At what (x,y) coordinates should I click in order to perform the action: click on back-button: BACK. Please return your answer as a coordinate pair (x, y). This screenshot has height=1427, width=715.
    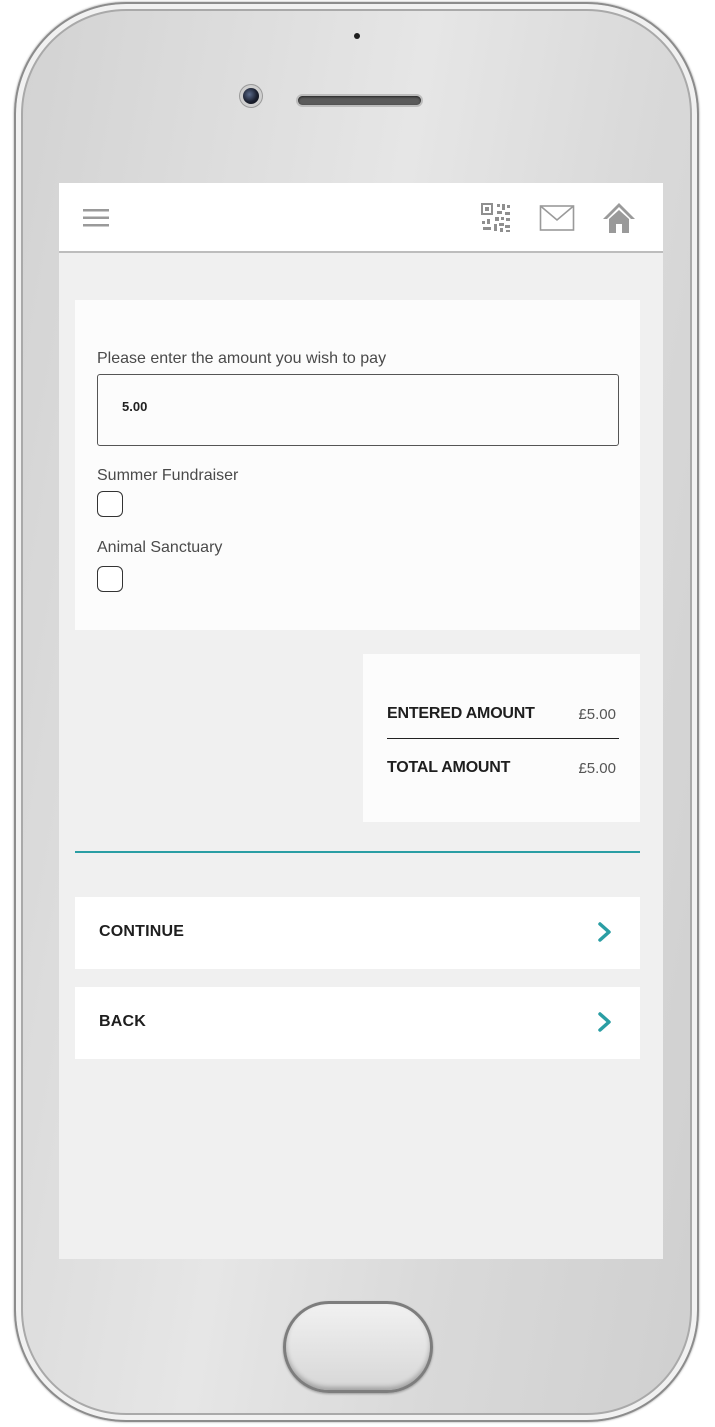
    Looking at the image, I should click on (357, 1023).